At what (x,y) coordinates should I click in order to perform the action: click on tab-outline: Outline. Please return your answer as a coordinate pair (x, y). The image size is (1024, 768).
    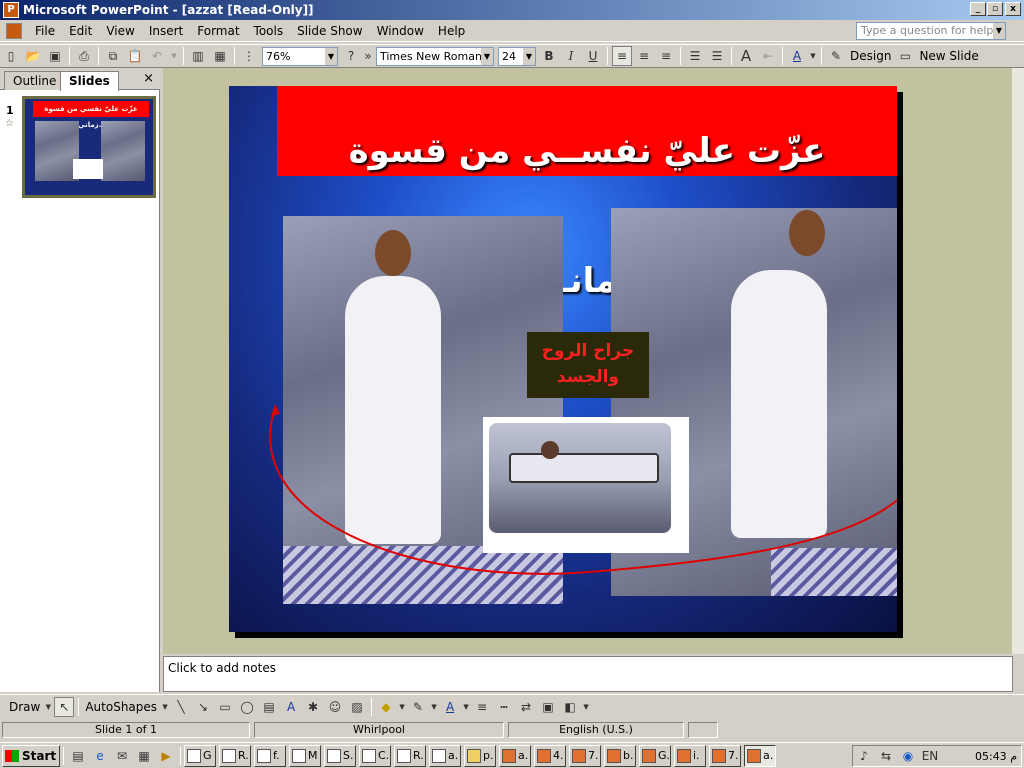
    Looking at the image, I should click on (35, 80).